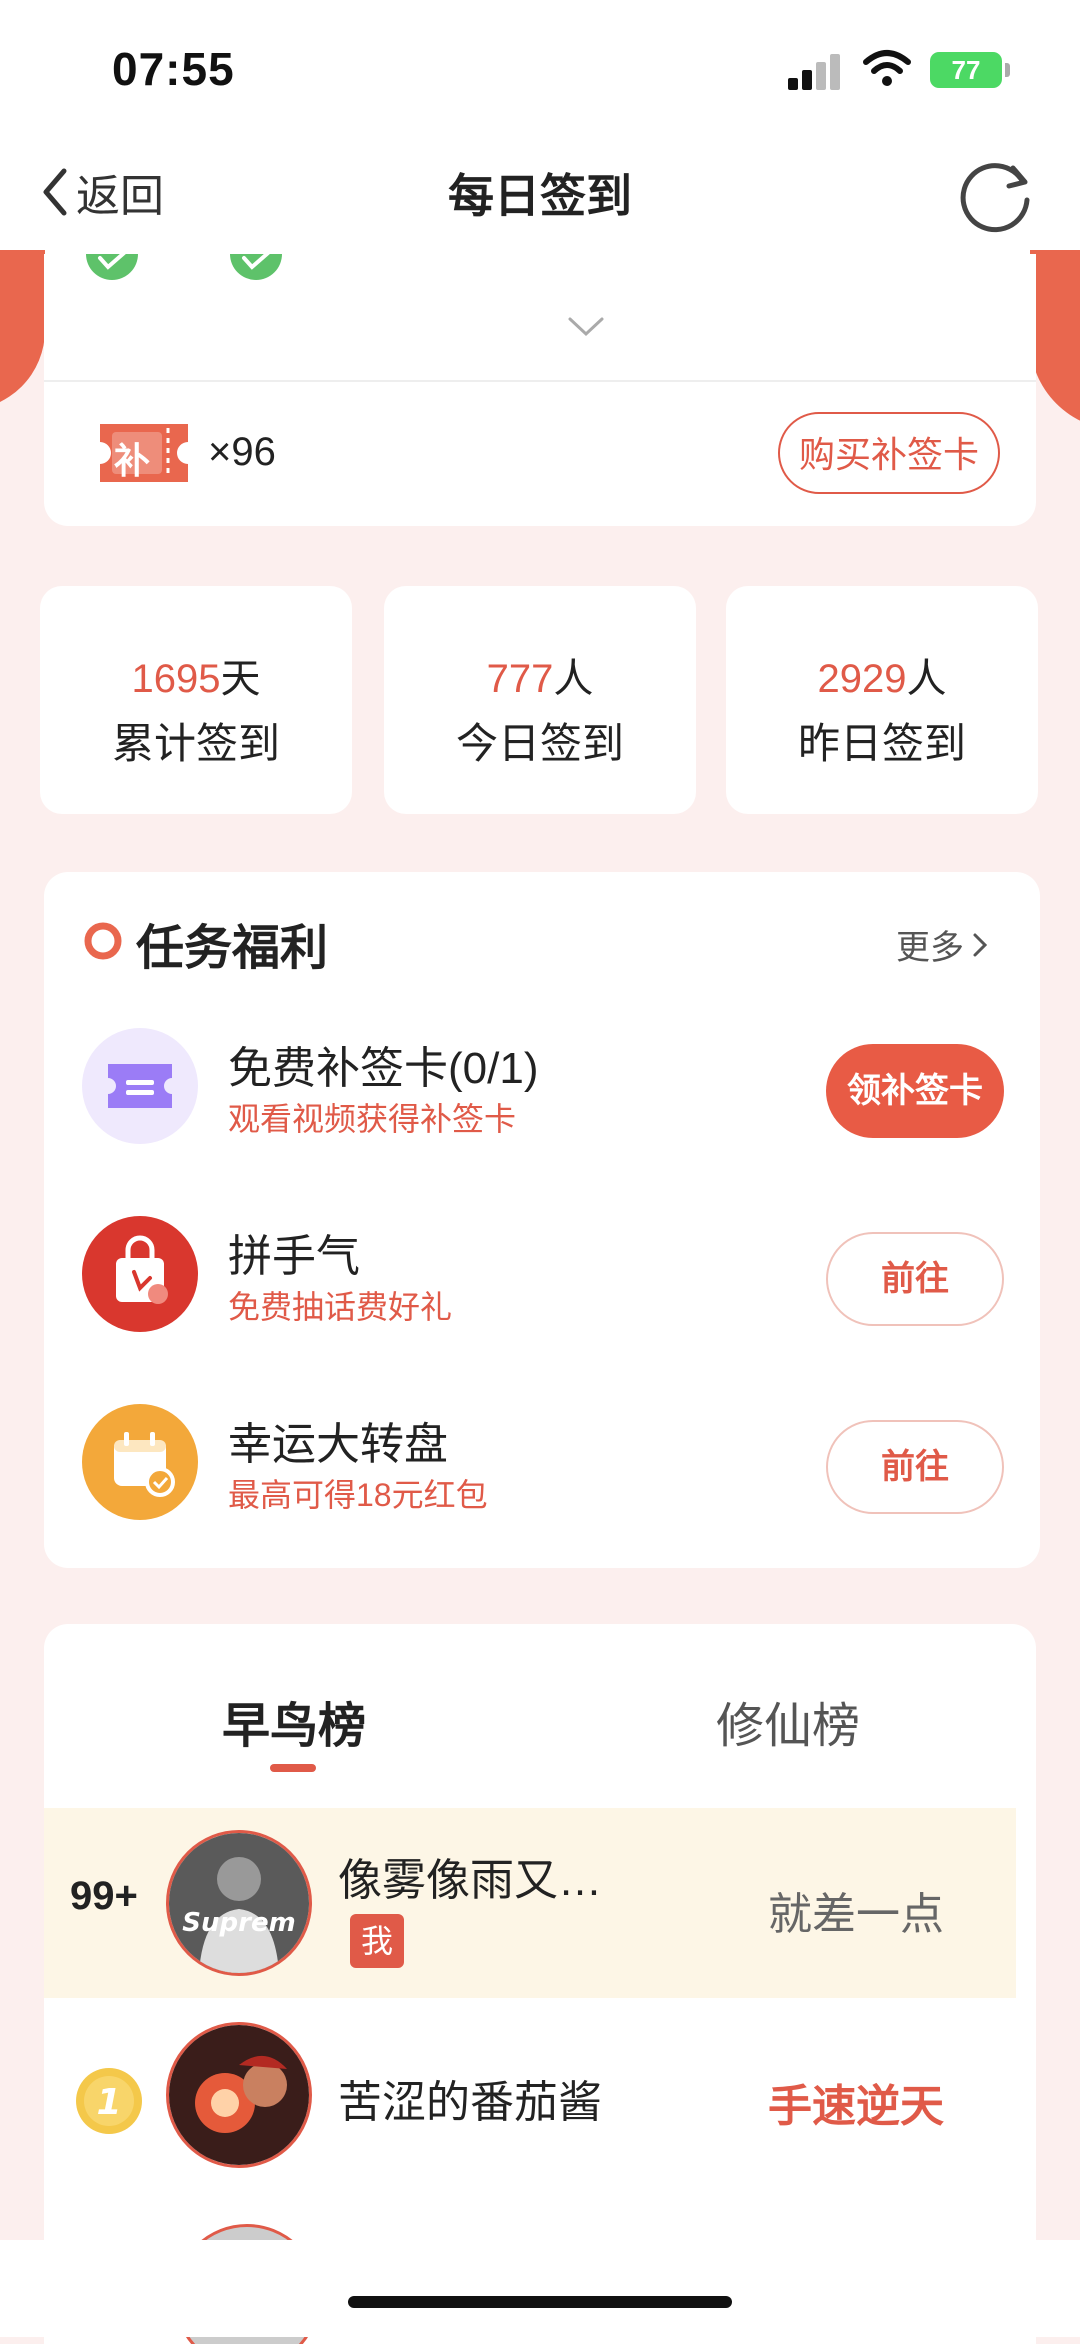 The height and width of the screenshot is (2344, 1080). Describe the element at coordinates (232, 948) in the screenshot. I see `section-title: 任务福利` at that location.